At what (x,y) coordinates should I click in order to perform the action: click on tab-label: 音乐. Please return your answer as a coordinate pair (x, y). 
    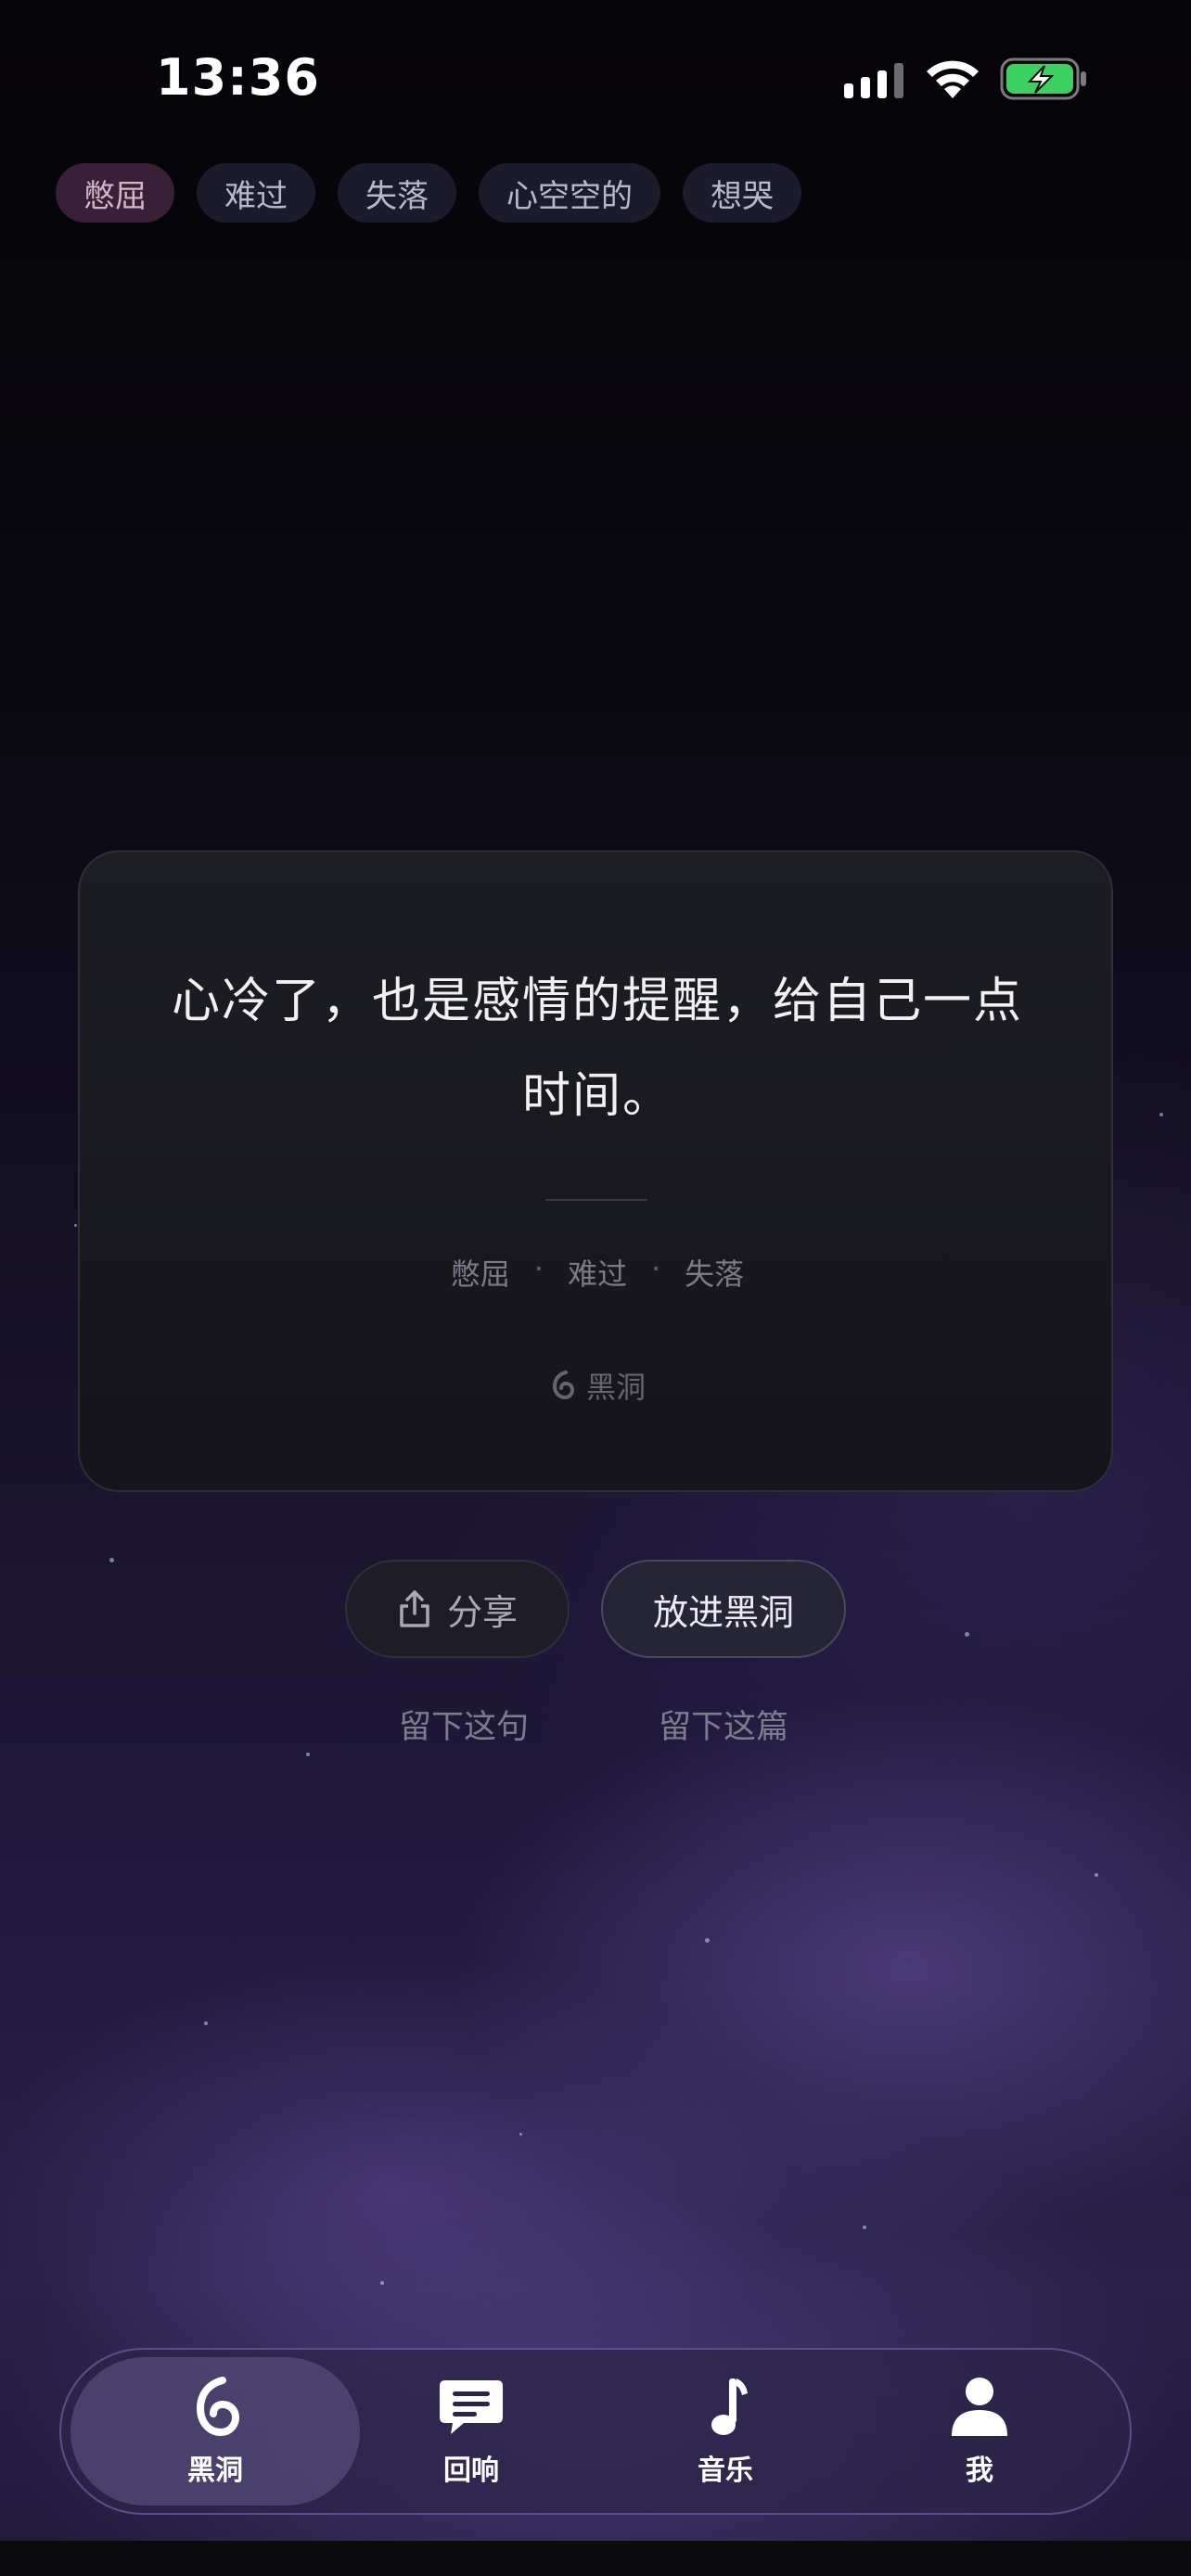
    Looking at the image, I should click on (725, 2471).